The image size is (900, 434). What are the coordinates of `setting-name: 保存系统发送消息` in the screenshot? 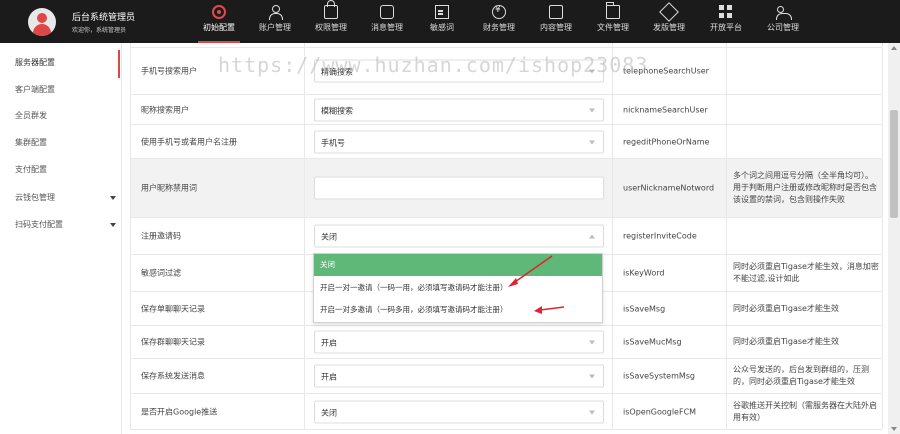 It's located at (173, 376).